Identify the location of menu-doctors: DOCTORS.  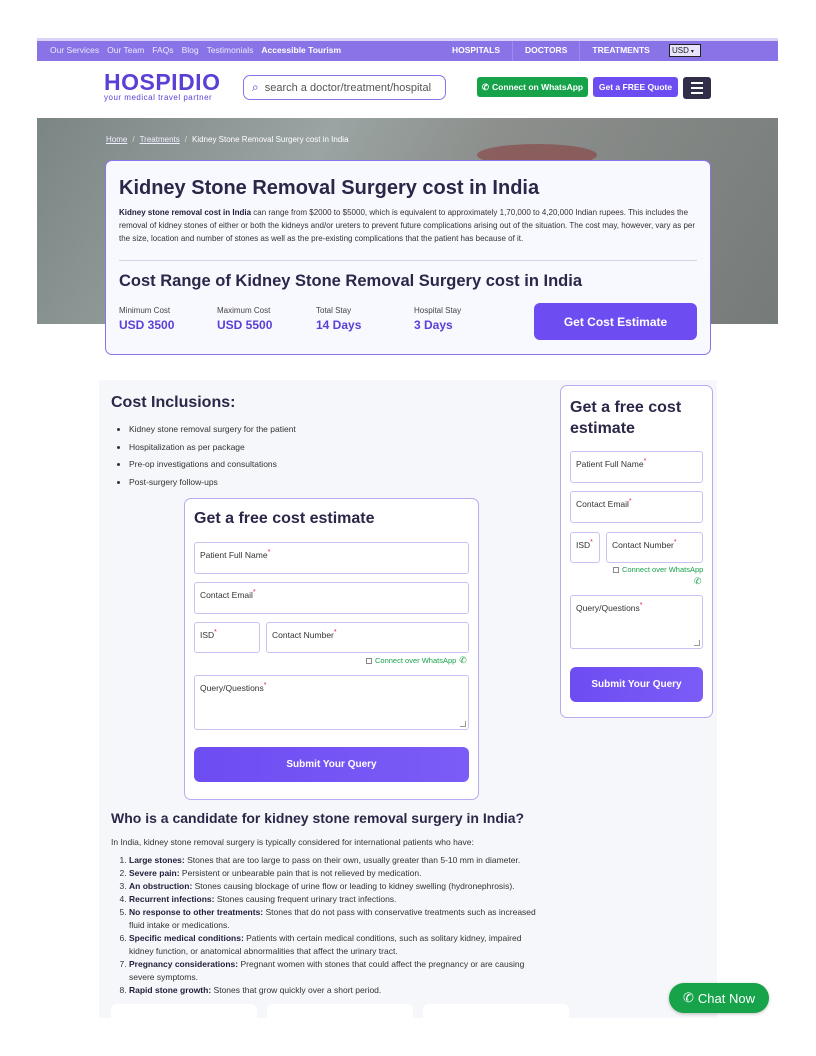
(545, 51).